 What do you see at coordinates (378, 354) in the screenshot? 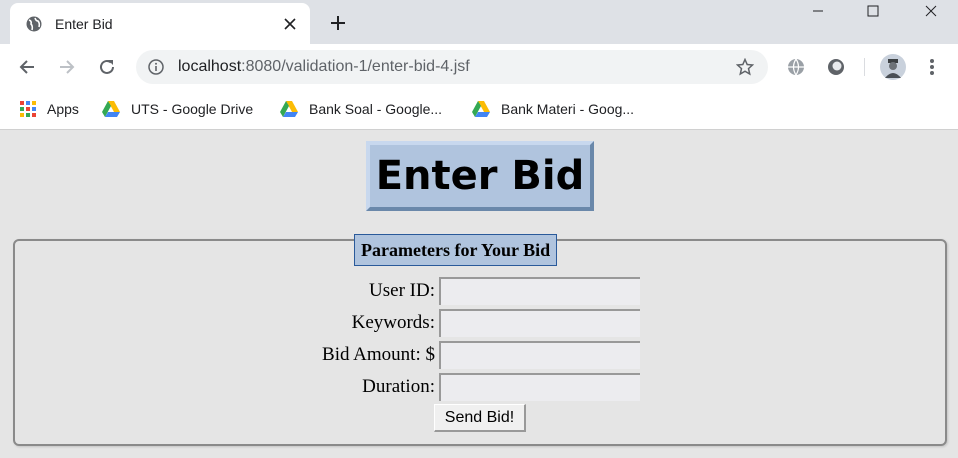
I see `bid-amount-label: Bid Amount: $` at bounding box center [378, 354].